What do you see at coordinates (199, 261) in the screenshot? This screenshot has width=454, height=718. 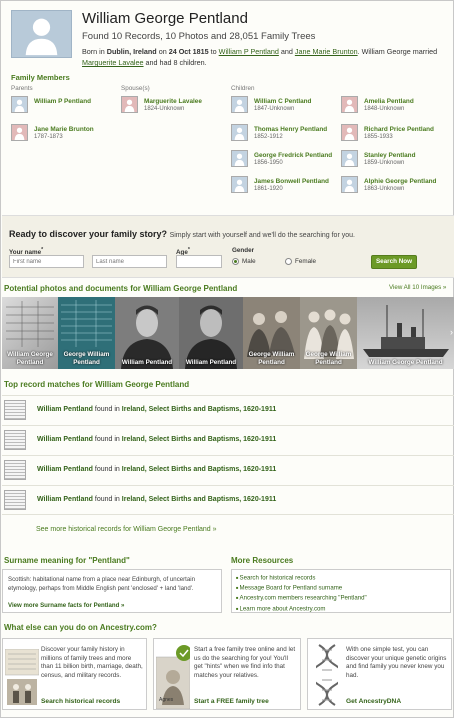 I see `age-input` at bounding box center [199, 261].